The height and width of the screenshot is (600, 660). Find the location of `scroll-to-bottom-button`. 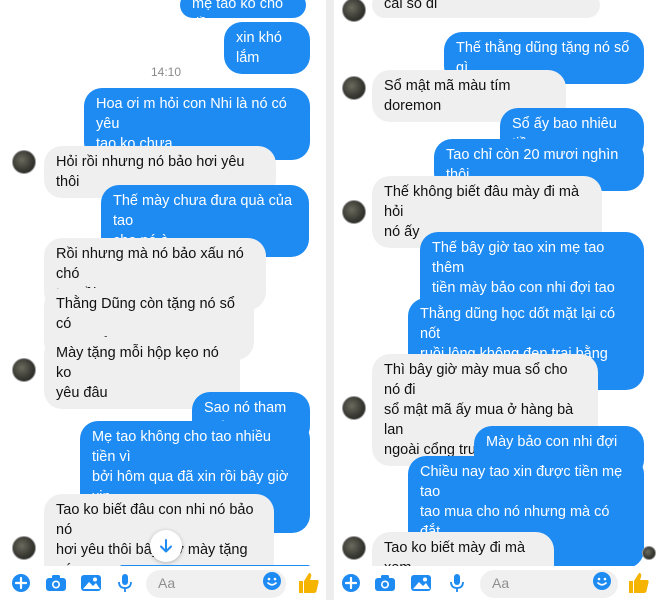

scroll-to-bottom-button is located at coordinates (166, 546).